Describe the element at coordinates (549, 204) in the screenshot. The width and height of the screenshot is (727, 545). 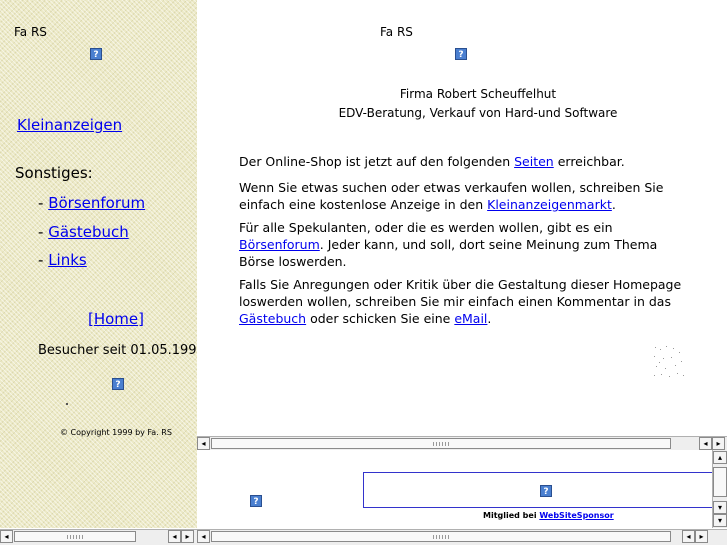
I see `kleinanzeigenmarkt-link: Kleinanzeigenmarkt` at that location.